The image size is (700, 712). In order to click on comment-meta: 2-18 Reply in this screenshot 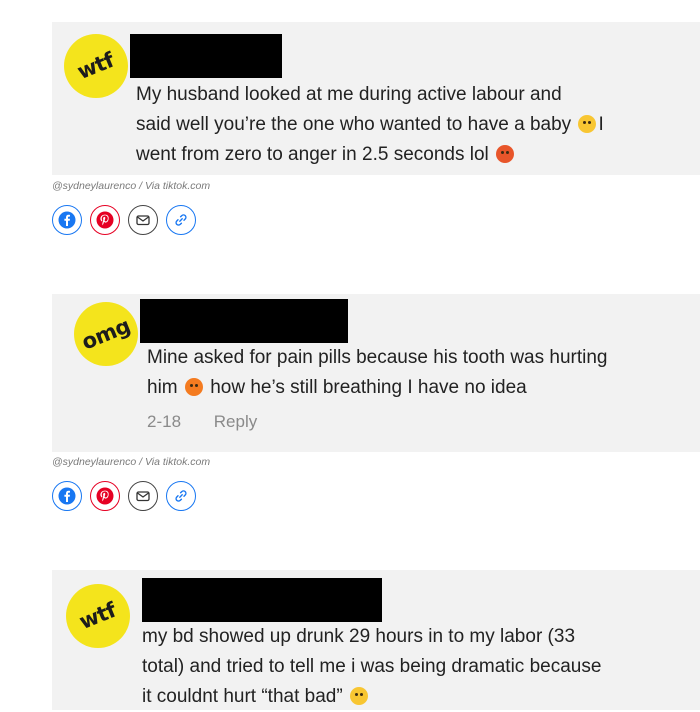, I will do `click(202, 422)`.